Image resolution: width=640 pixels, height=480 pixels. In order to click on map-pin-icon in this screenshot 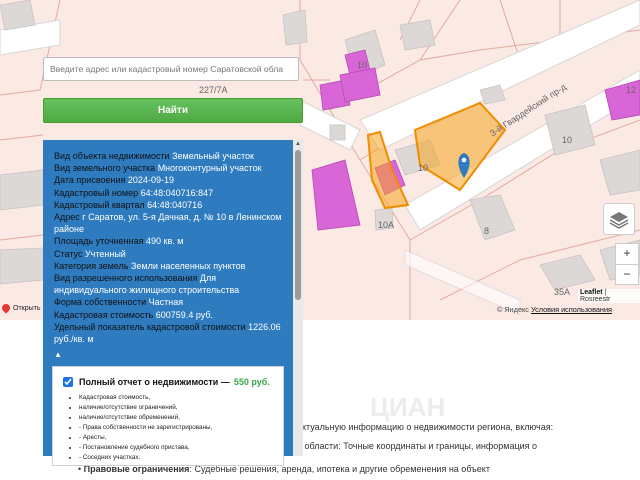, I will do `click(6, 308)`.